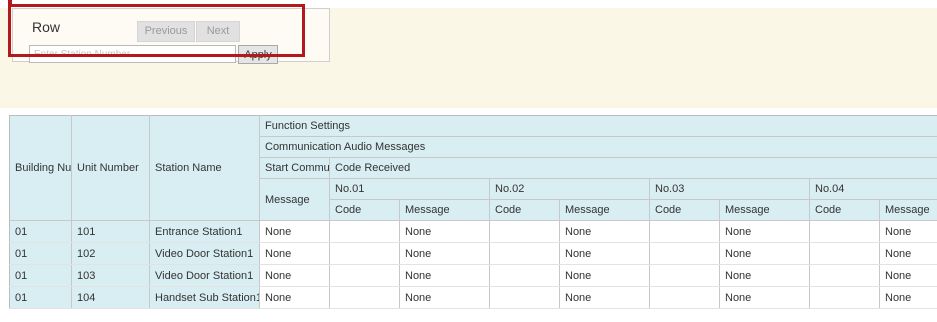 Image resolution: width=937 pixels, height=322 pixels. What do you see at coordinates (844, 210) in the screenshot?
I see `header-code-no04: Code` at bounding box center [844, 210].